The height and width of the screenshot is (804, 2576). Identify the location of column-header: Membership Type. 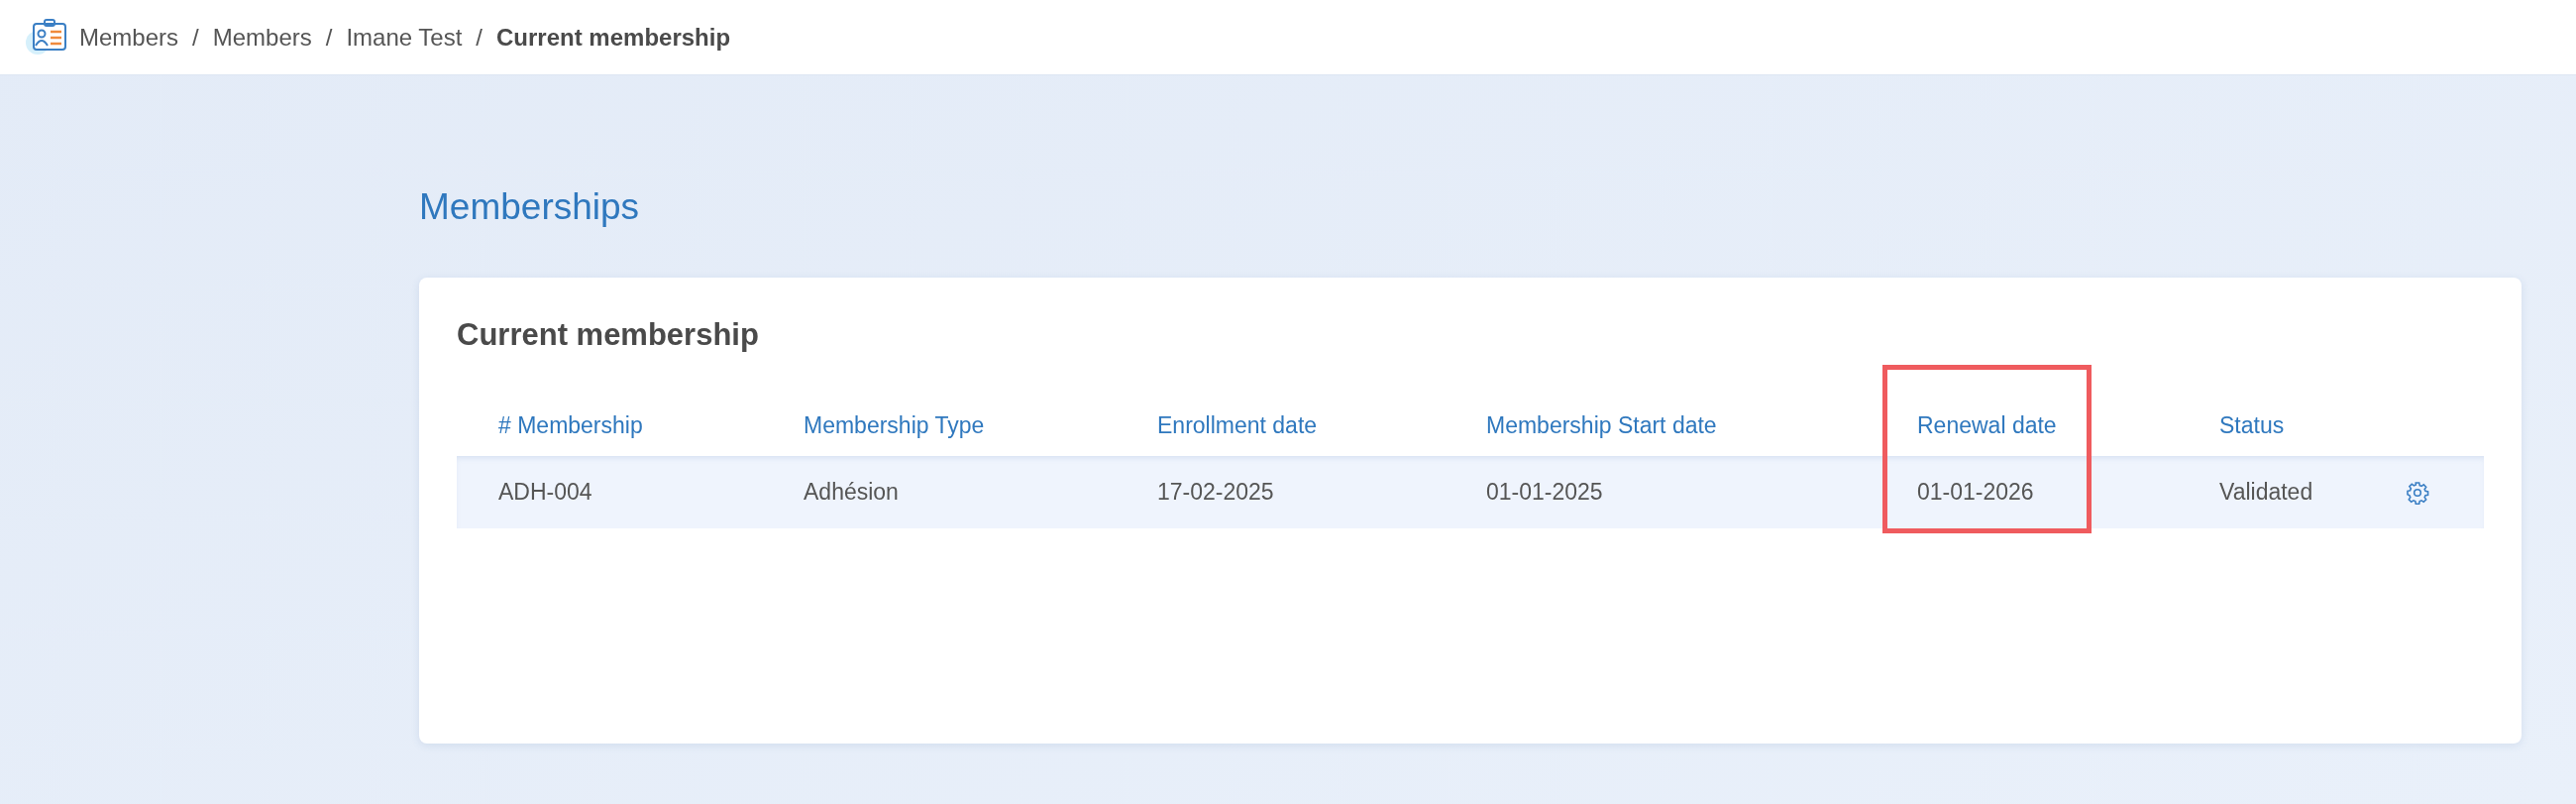
(894, 425).